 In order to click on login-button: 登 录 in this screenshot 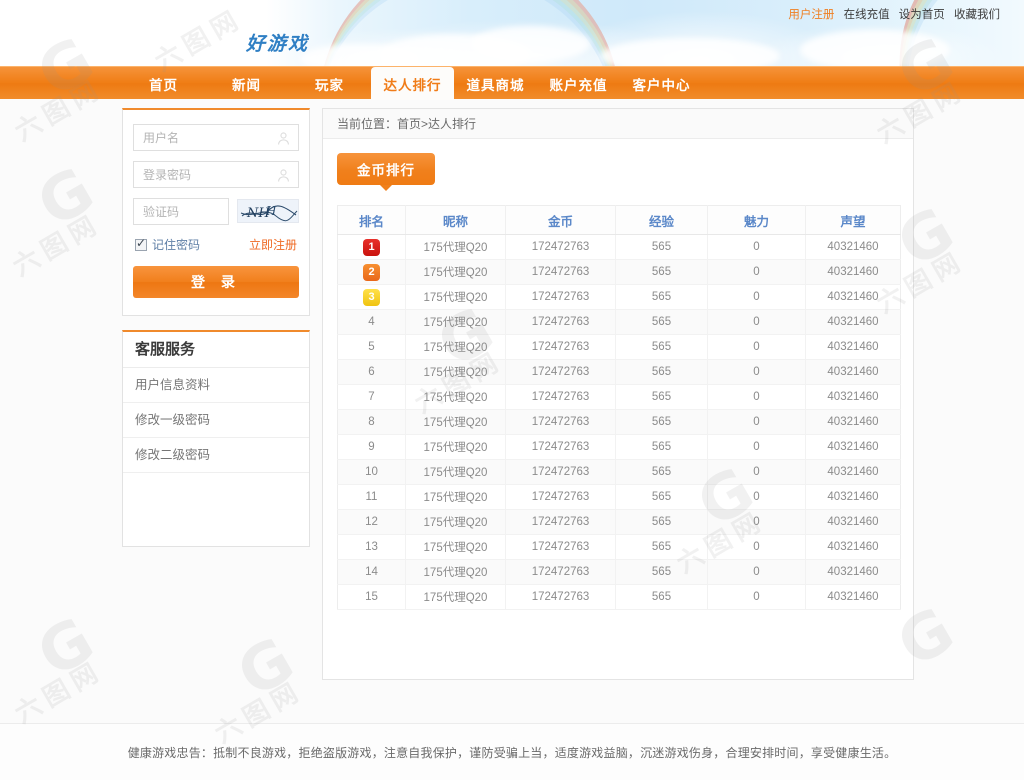, I will do `click(216, 282)`.